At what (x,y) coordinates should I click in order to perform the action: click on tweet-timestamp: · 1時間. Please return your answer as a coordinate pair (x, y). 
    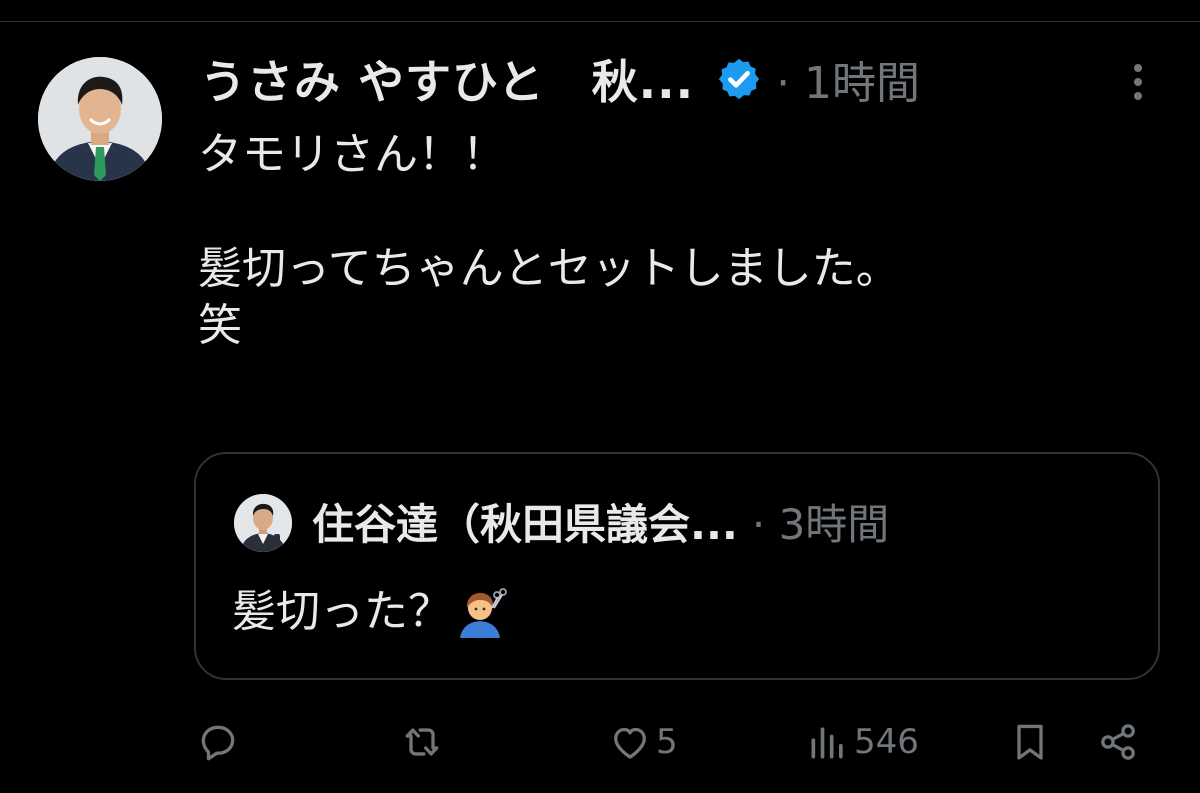
    Looking at the image, I should click on (848, 79).